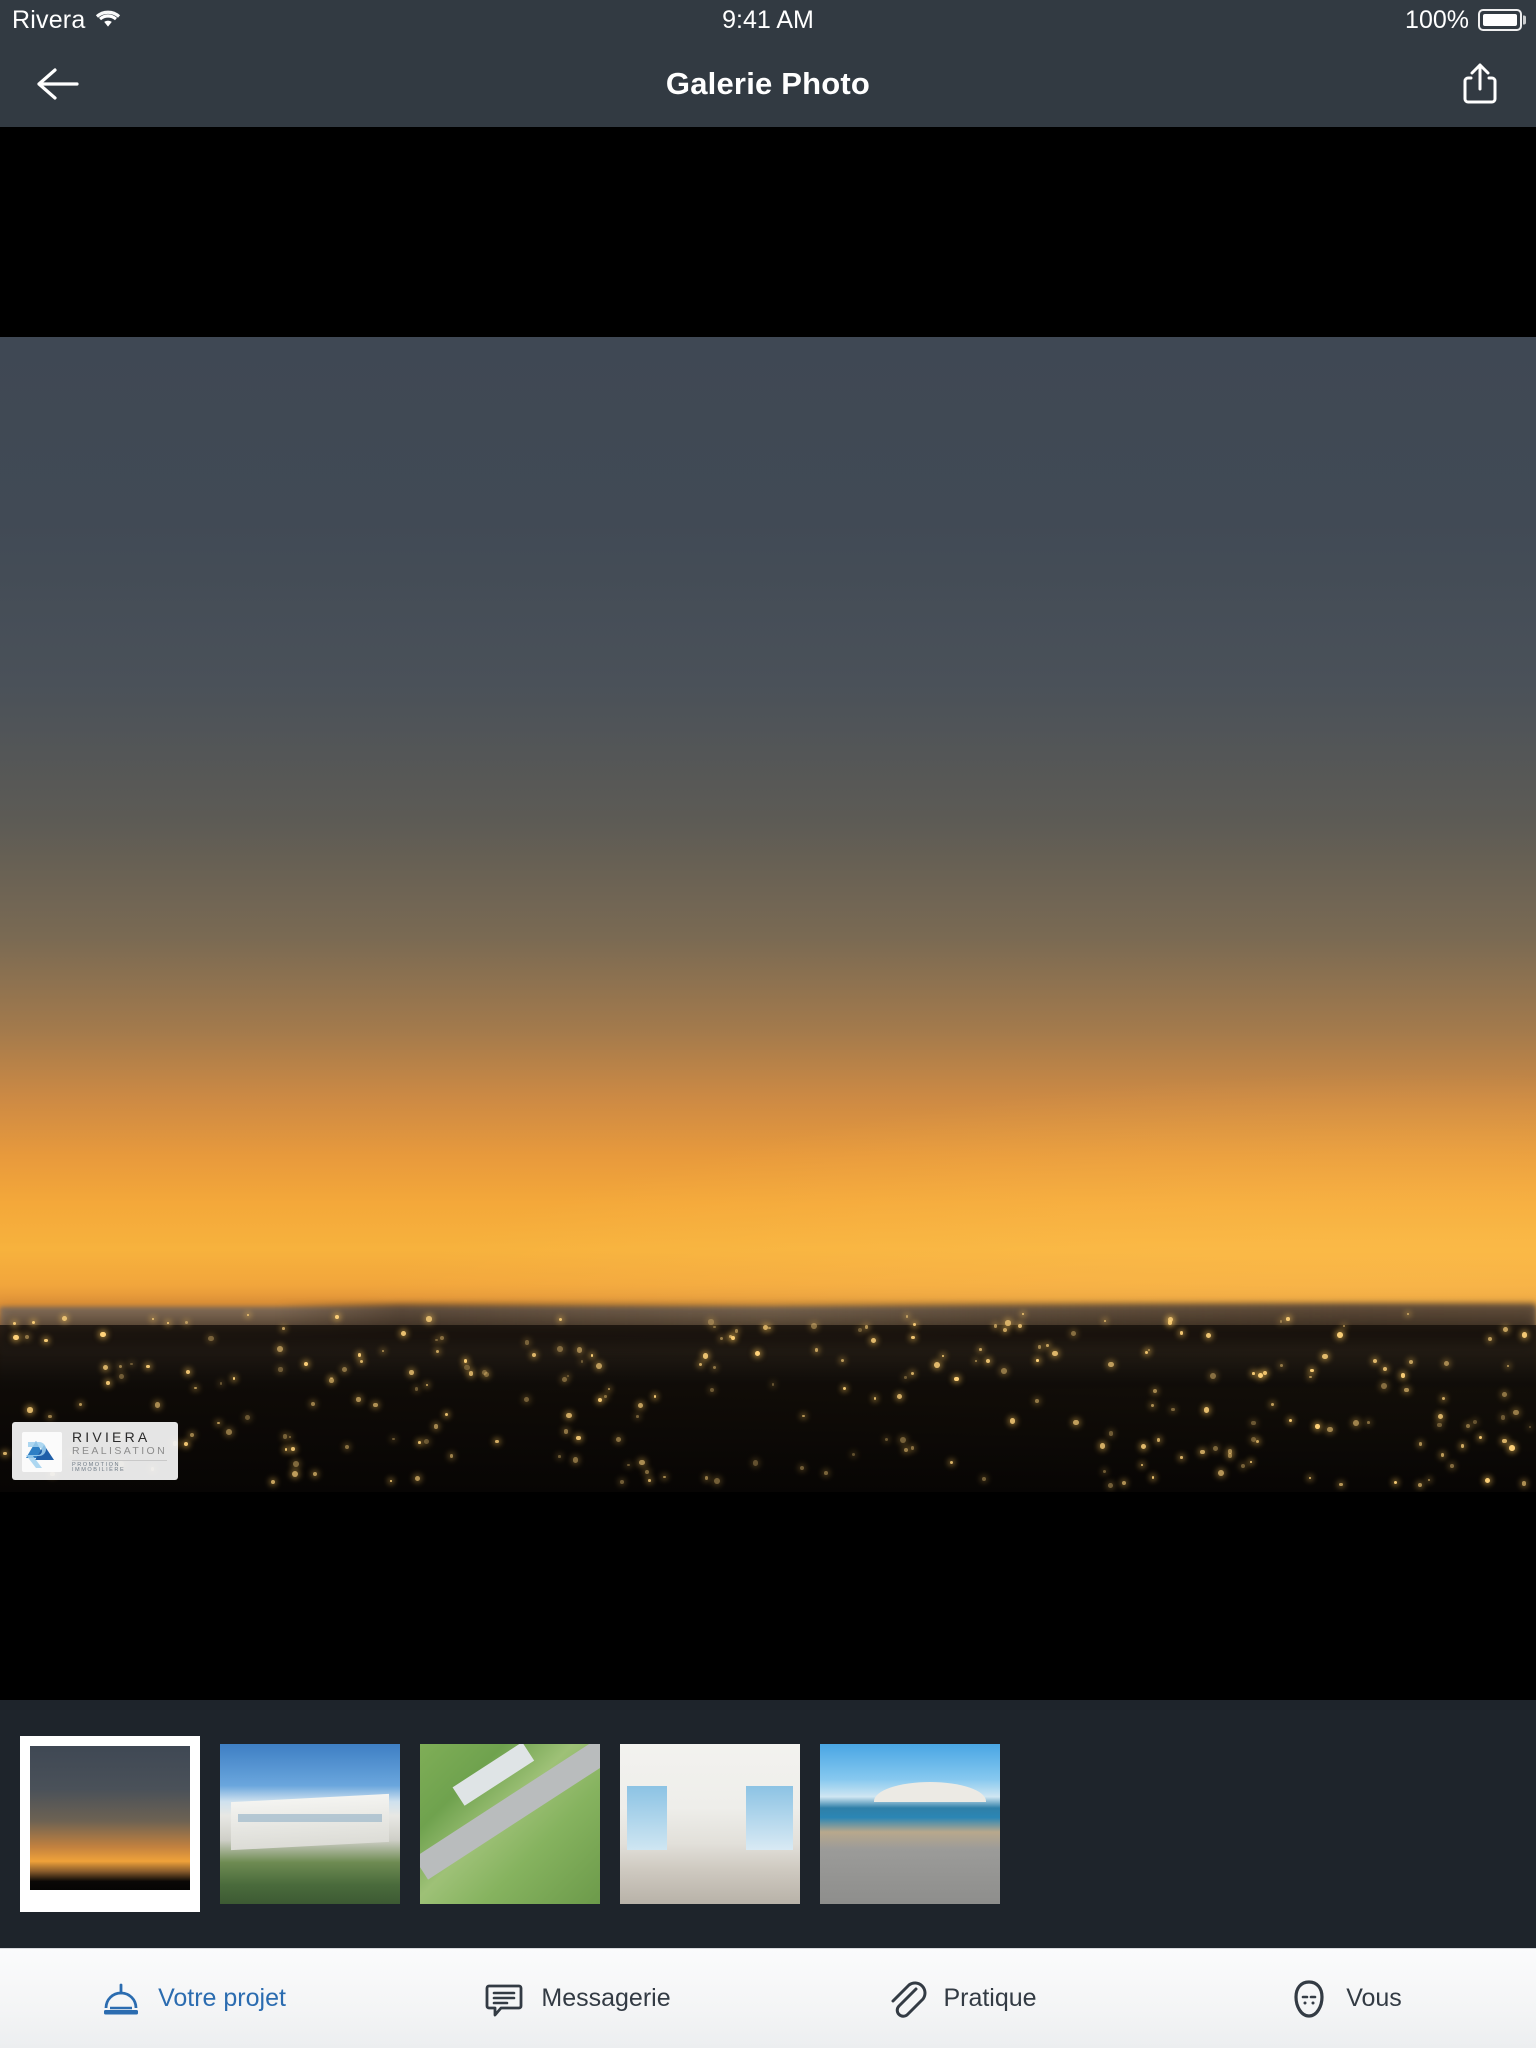 The height and width of the screenshot is (2048, 1536). What do you see at coordinates (960, 1998) in the screenshot?
I see `tab-pratique: Pratique` at bounding box center [960, 1998].